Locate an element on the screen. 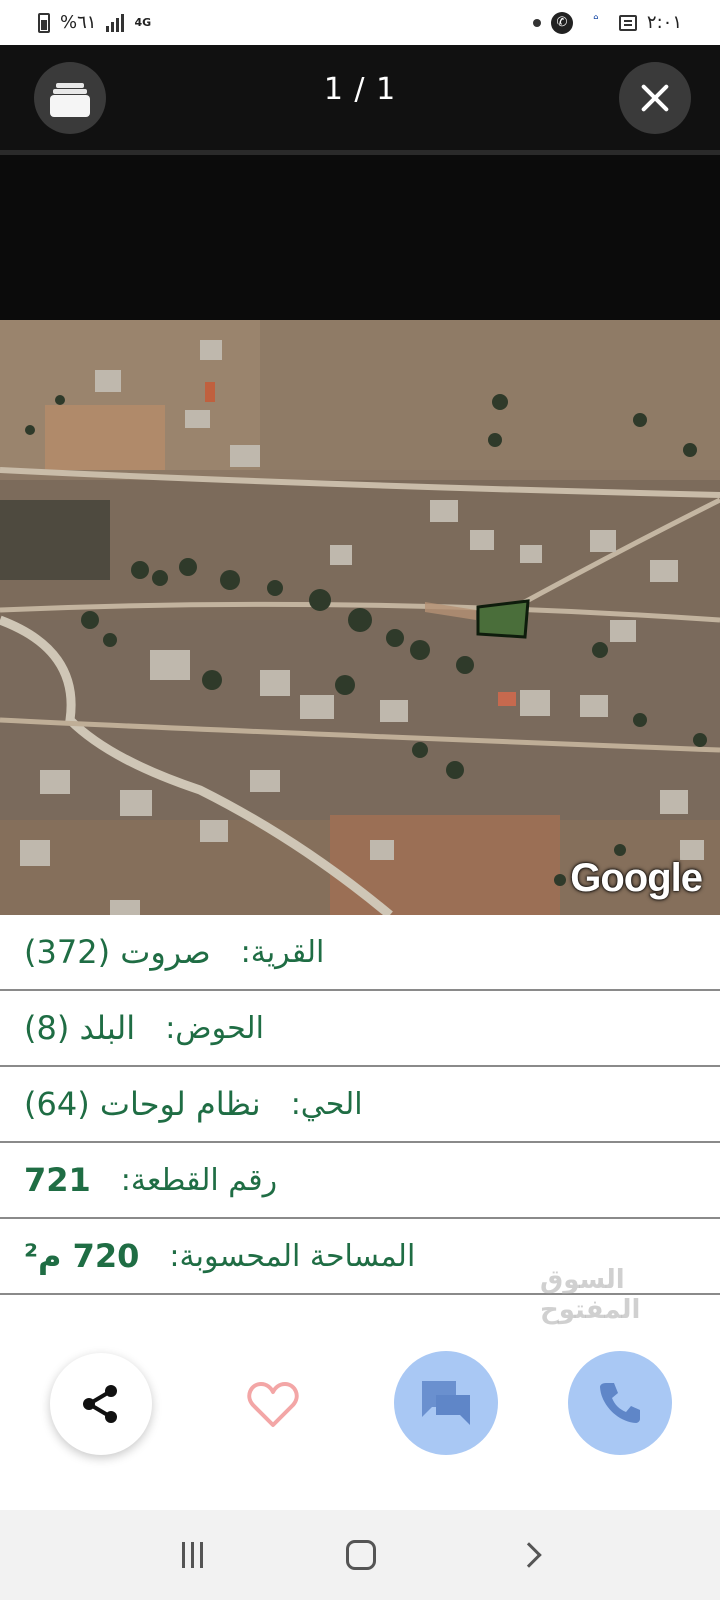  battery-percent: %٦١ is located at coordinates (78, 22).